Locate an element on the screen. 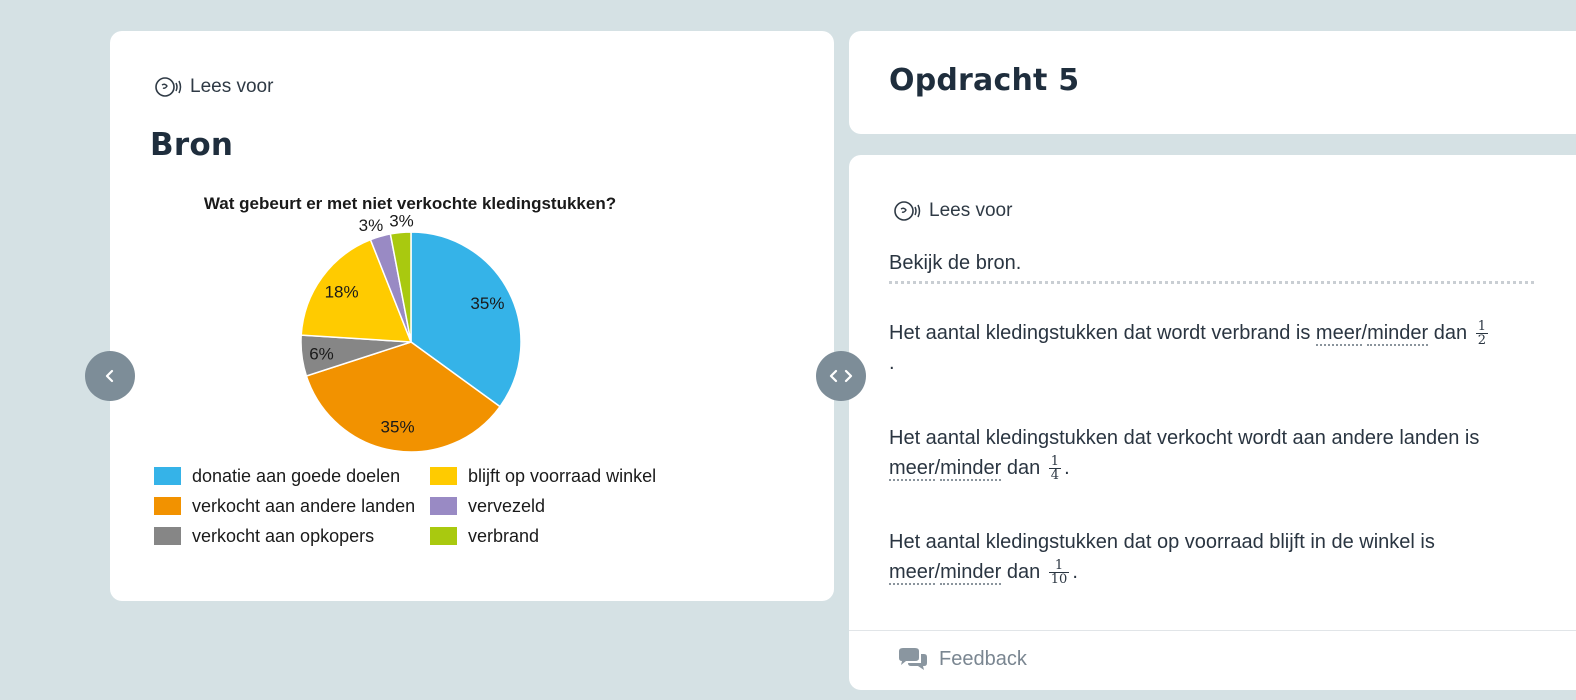  fraction: 1 10 is located at coordinates (1059, 573).